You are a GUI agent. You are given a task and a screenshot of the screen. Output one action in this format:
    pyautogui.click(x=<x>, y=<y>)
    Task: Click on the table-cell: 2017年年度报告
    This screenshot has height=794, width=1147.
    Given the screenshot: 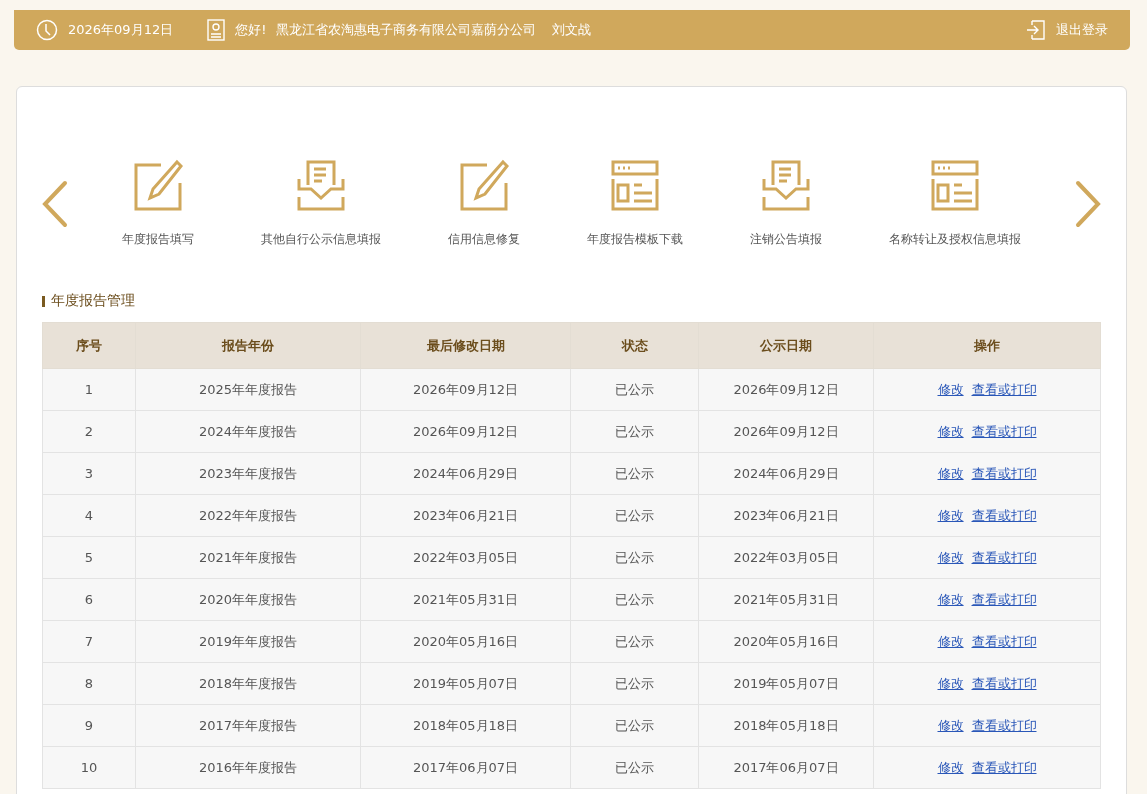 What is the action you would take?
    pyautogui.click(x=248, y=725)
    